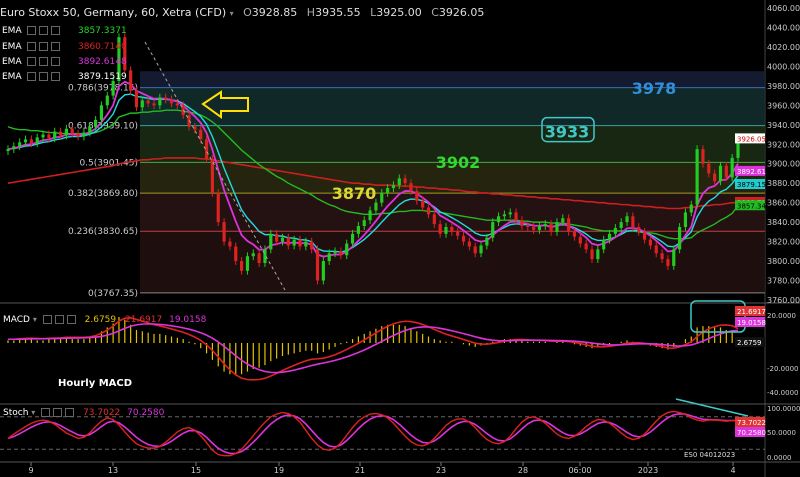 This screenshot has width=800, height=477. I want to click on ema-legend-row: EMA 3892.6148, so click(64, 62).